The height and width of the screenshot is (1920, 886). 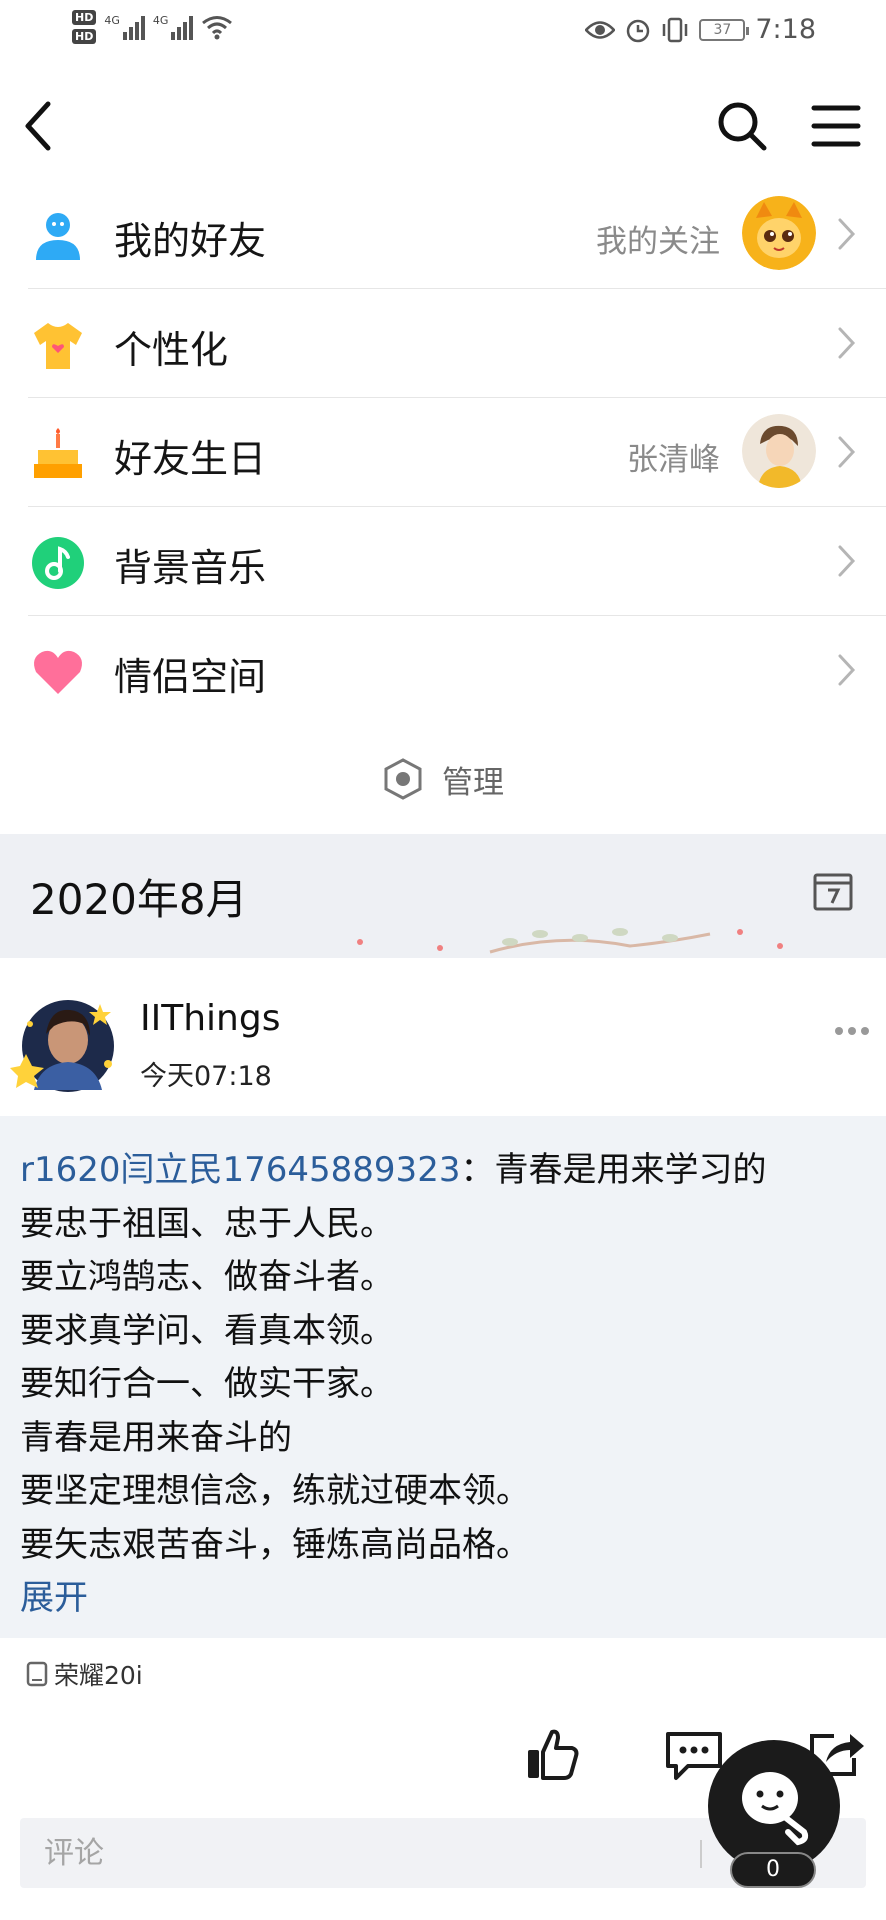 I want to click on post-first-line-text: ：青春是用来学习的, so click(x=613, y=1170).